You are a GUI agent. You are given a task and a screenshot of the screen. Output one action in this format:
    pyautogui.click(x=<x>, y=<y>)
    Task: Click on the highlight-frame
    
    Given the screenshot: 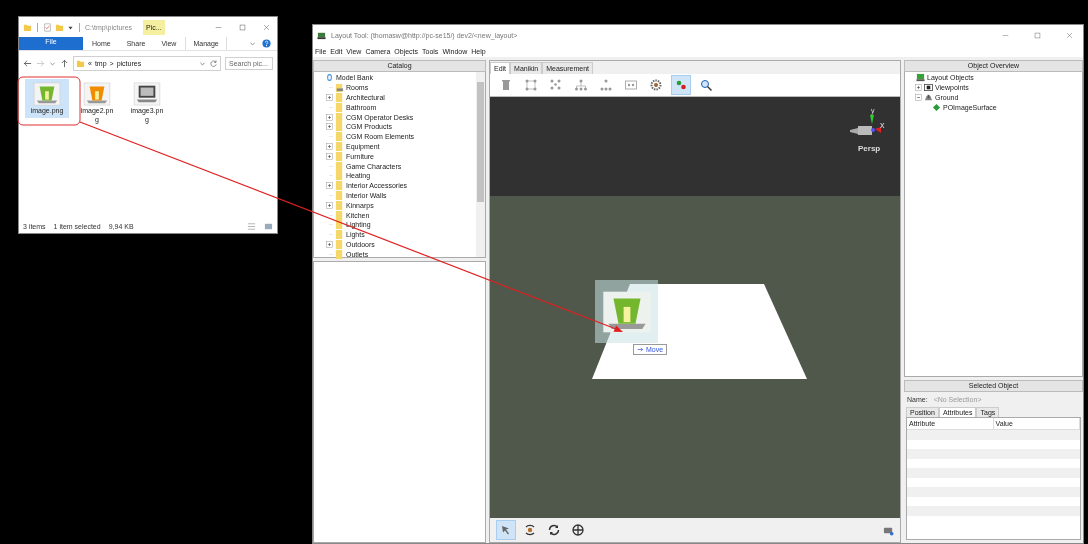 What is the action you would take?
    pyautogui.click(x=49, y=101)
    